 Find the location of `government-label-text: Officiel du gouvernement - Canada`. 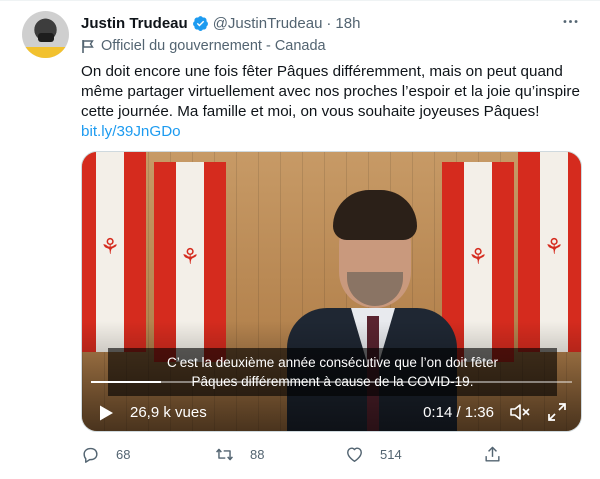

government-label-text: Officiel du gouvernement - Canada is located at coordinates (213, 46).